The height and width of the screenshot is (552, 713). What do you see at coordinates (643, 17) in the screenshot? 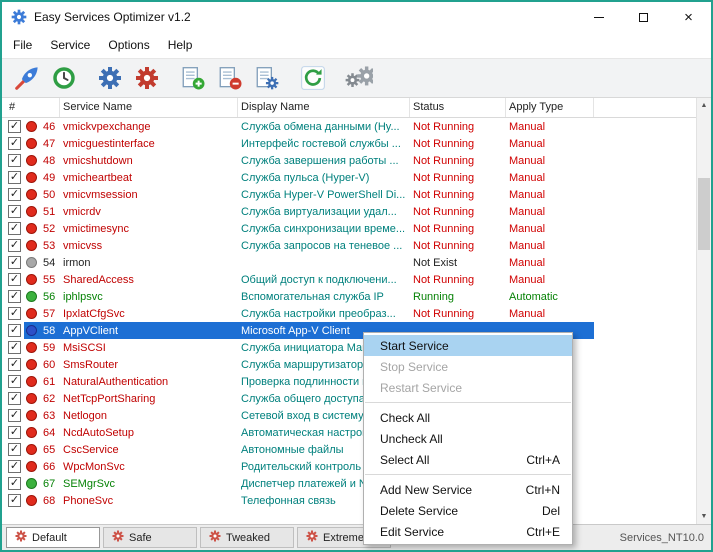
I see `maximize-button` at bounding box center [643, 17].